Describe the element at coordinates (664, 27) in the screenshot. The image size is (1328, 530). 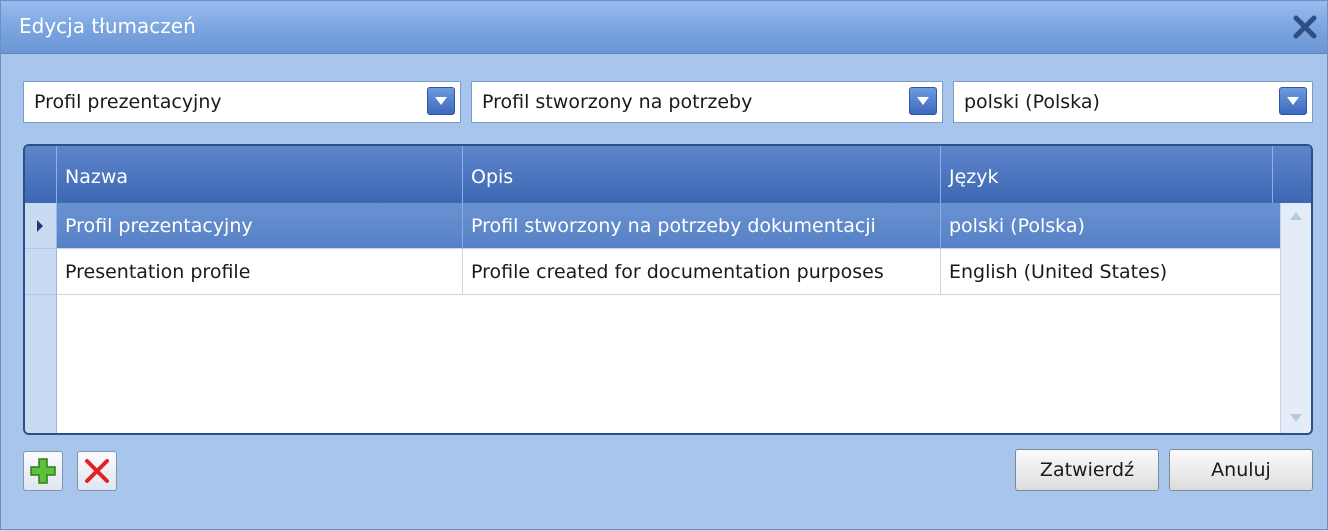
I see `title-bar: Edycja tłumaczeń` at that location.